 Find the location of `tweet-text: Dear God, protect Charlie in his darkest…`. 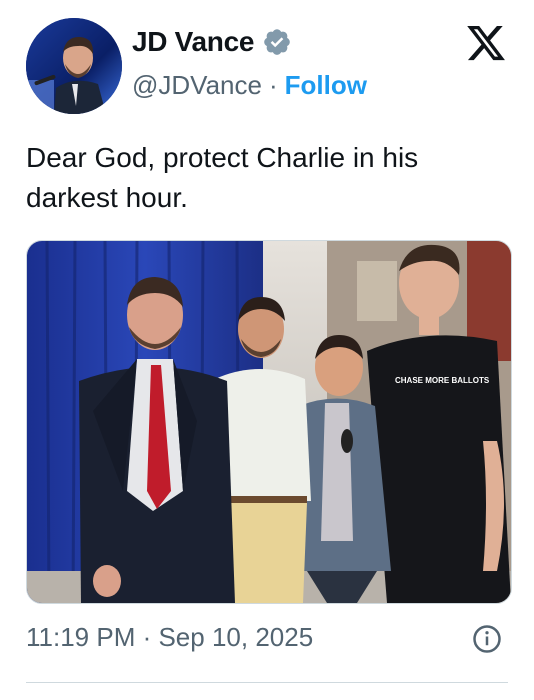

tweet-text: Dear God, protect Charlie in his darkest… is located at coordinates (222, 177).